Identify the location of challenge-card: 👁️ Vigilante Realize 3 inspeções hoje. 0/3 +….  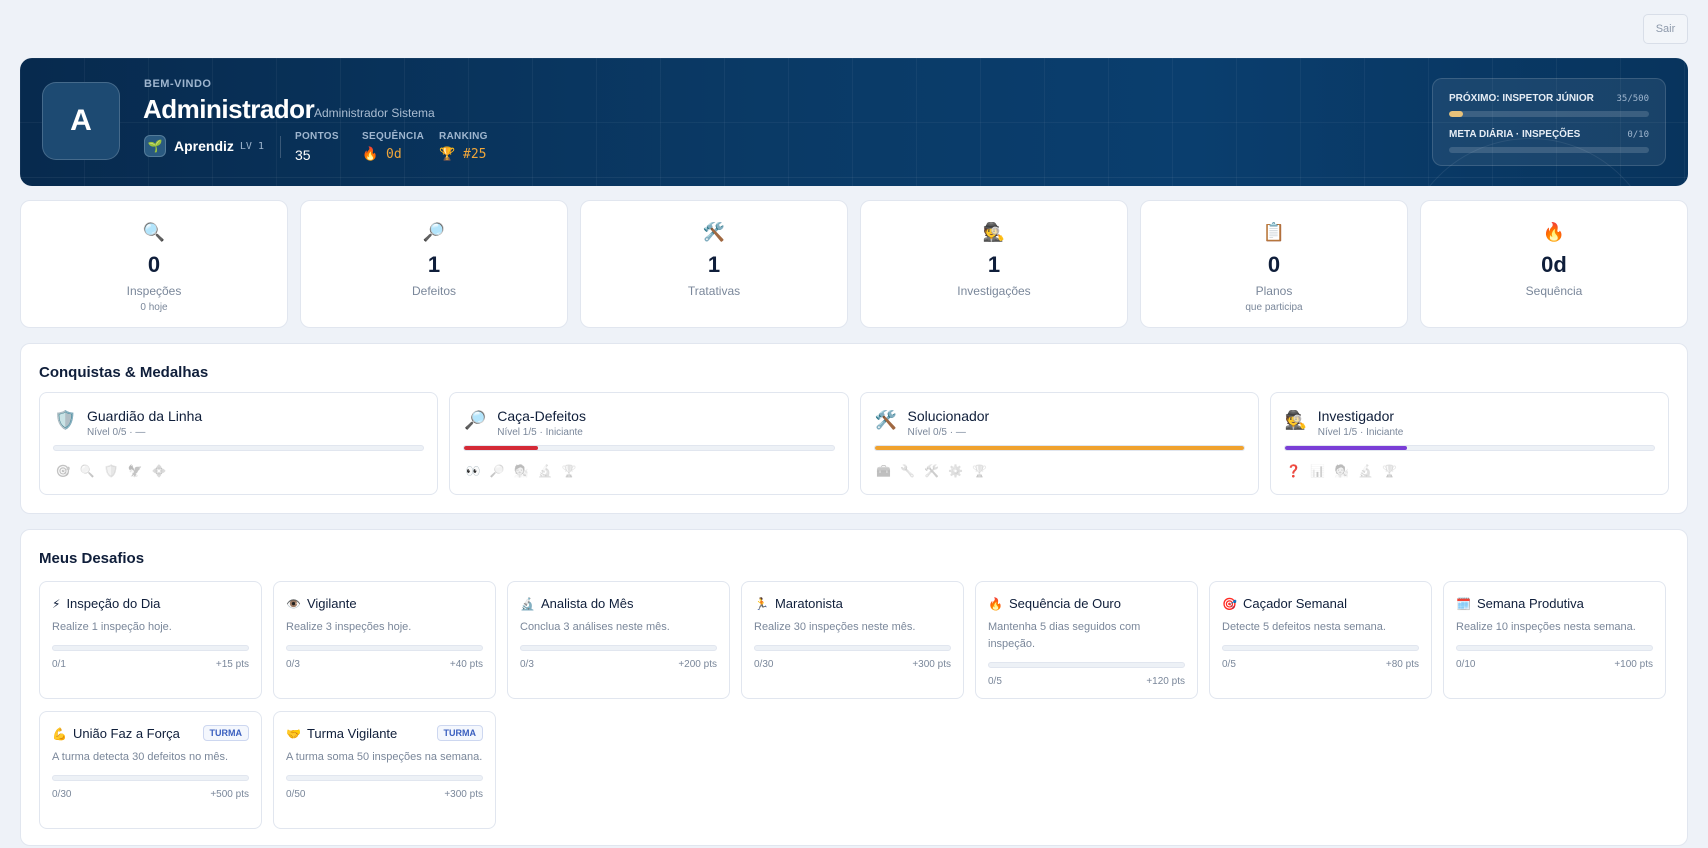
(384, 640).